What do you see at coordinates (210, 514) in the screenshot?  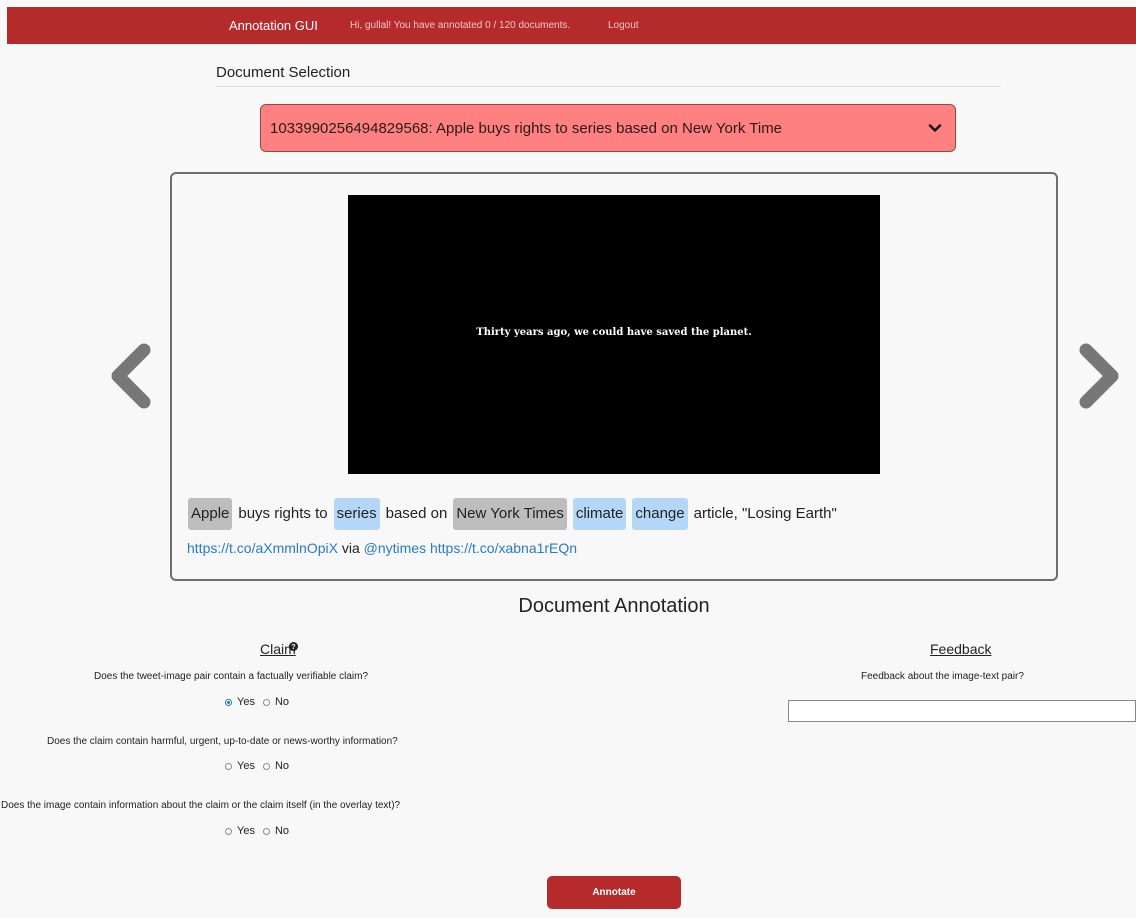 I see `entity-token: Apple` at bounding box center [210, 514].